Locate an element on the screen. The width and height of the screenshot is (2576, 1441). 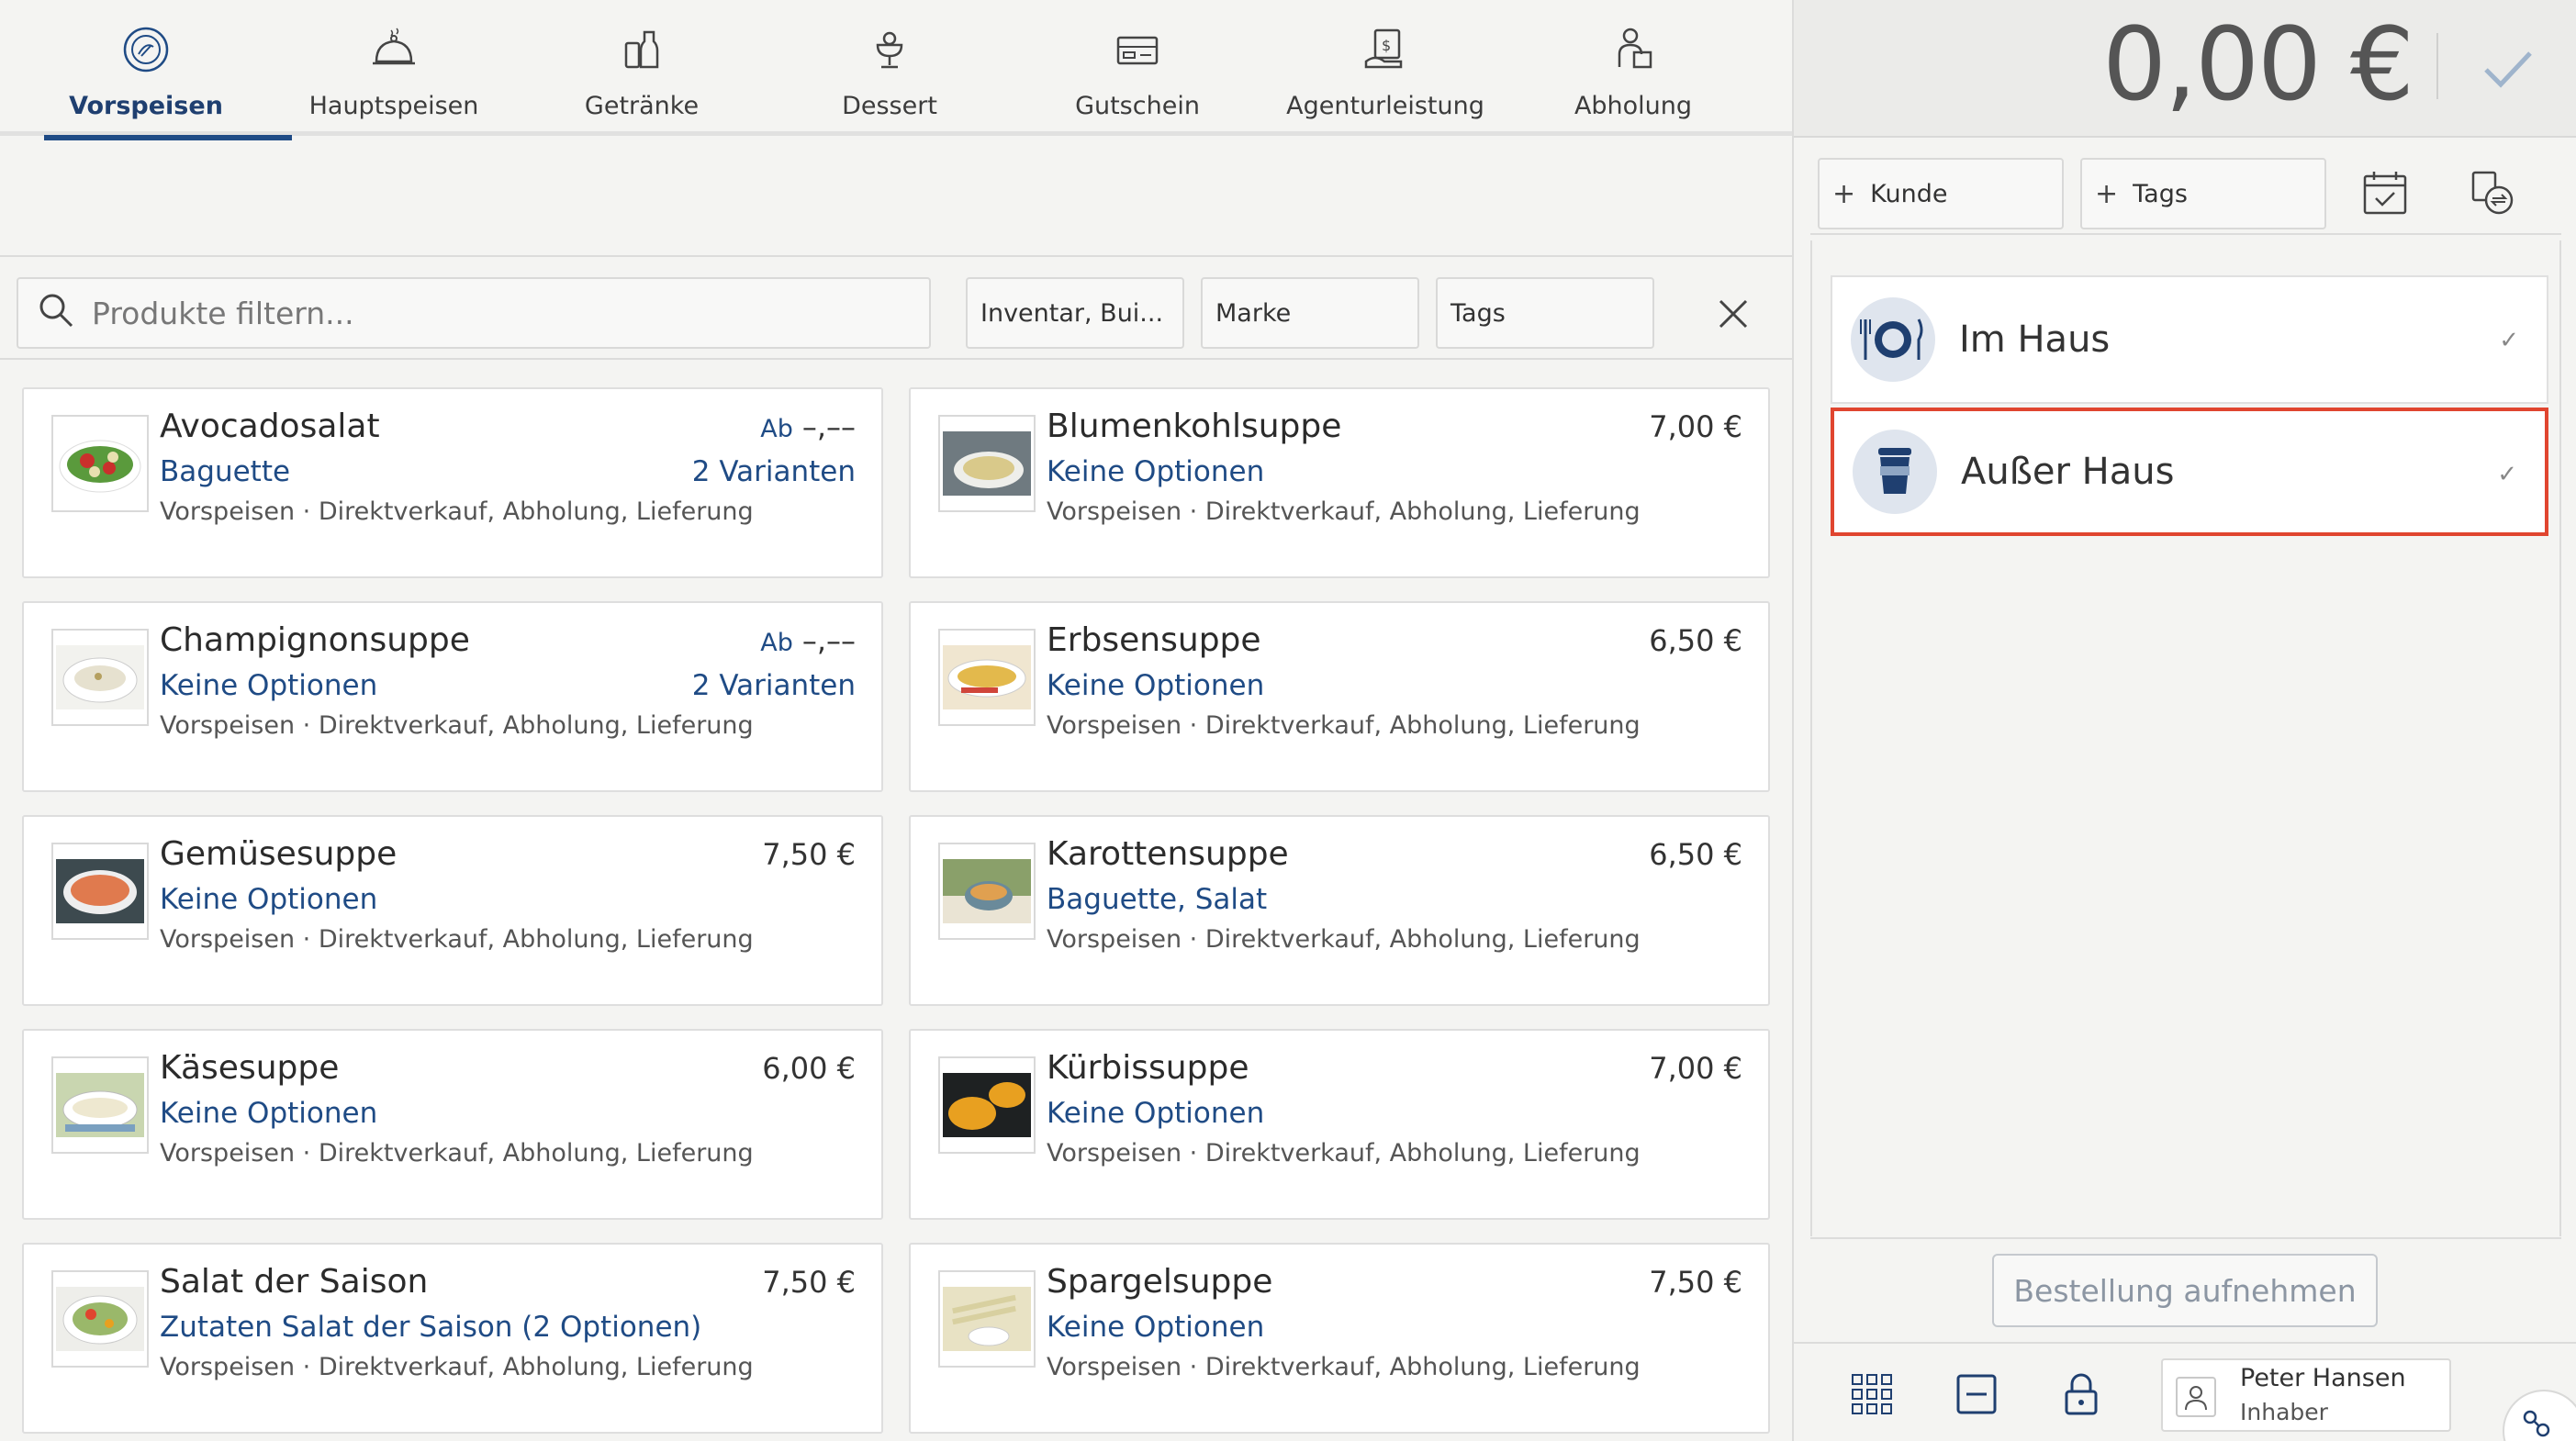
tab-vorspeisen: Vorspeisen is located at coordinates (157, 70).